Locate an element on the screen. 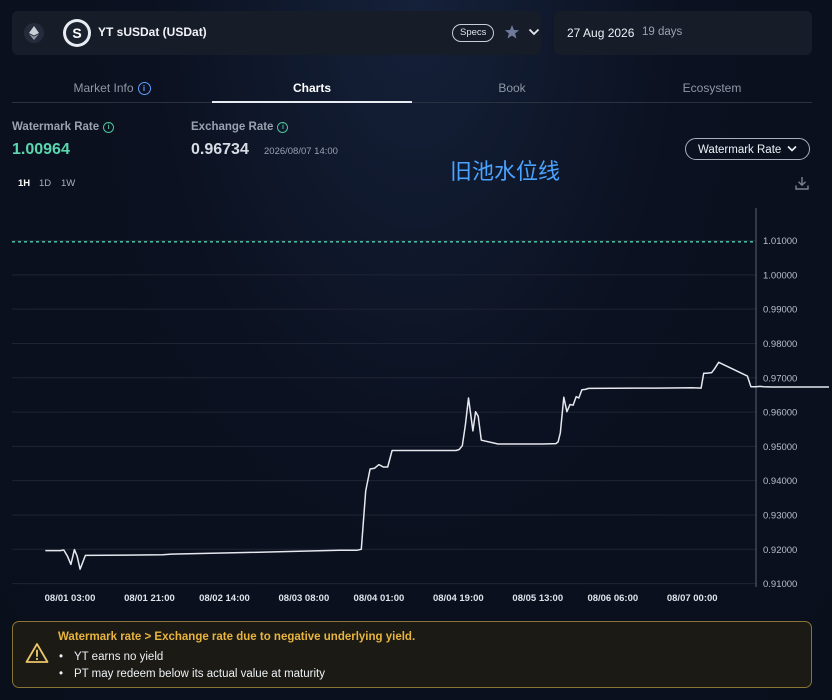 This screenshot has height=700, width=832. tab-charts: Charts is located at coordinates (312, 88).